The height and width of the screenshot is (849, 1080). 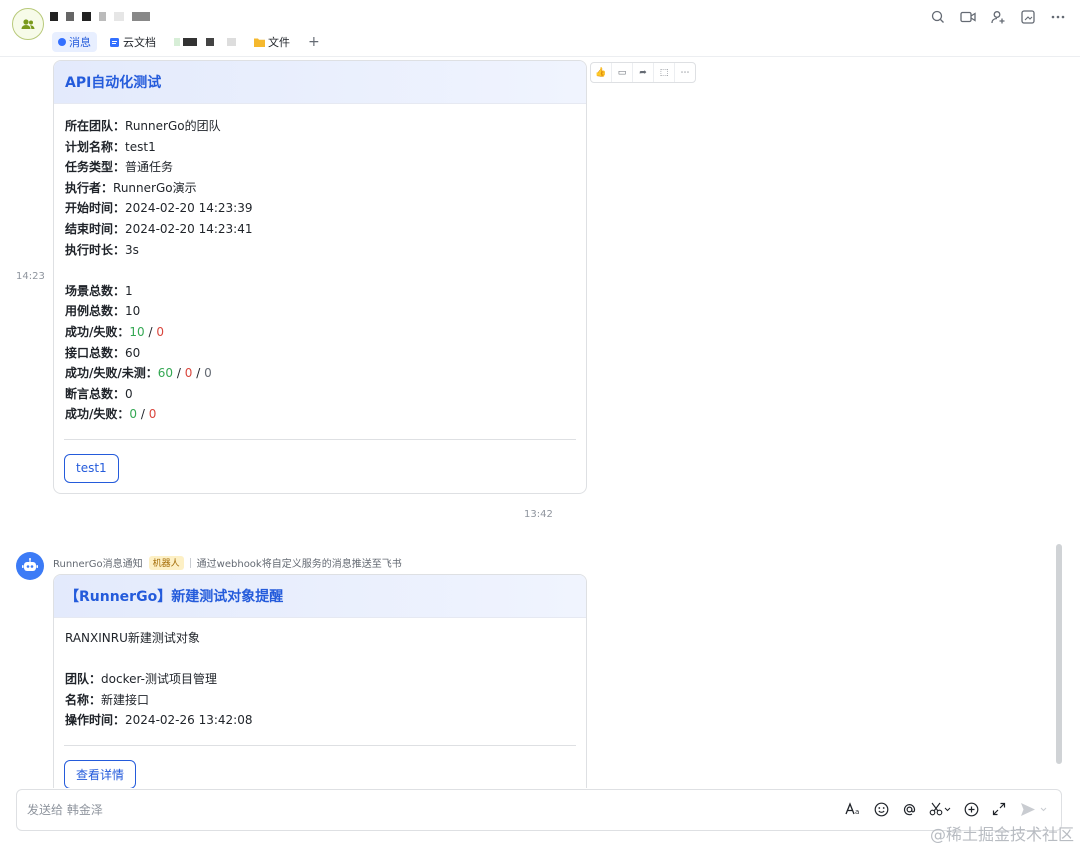 What do you see at coordinates (601, 72) in the screenshot?
I see `thumbs-up-icon: 👍` at bounding box center [601, 72].